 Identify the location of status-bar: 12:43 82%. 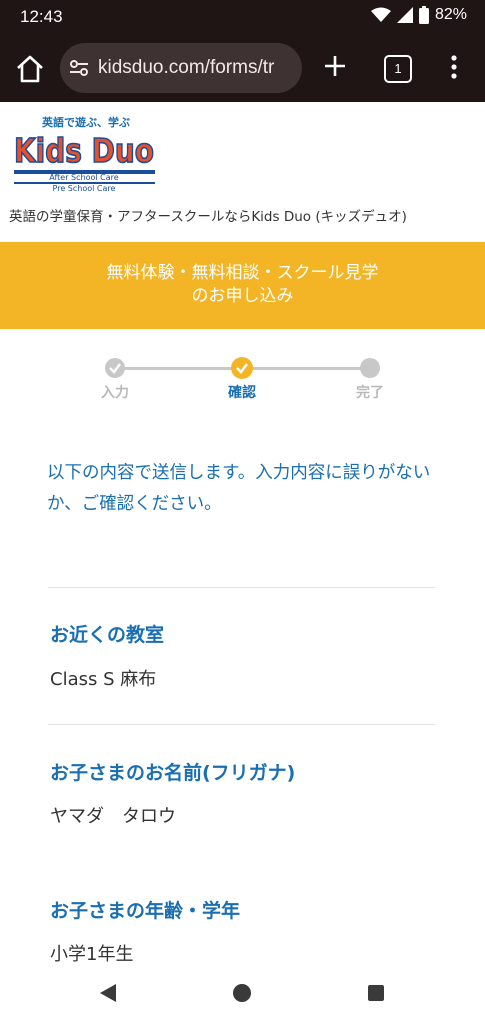
(242, 17).